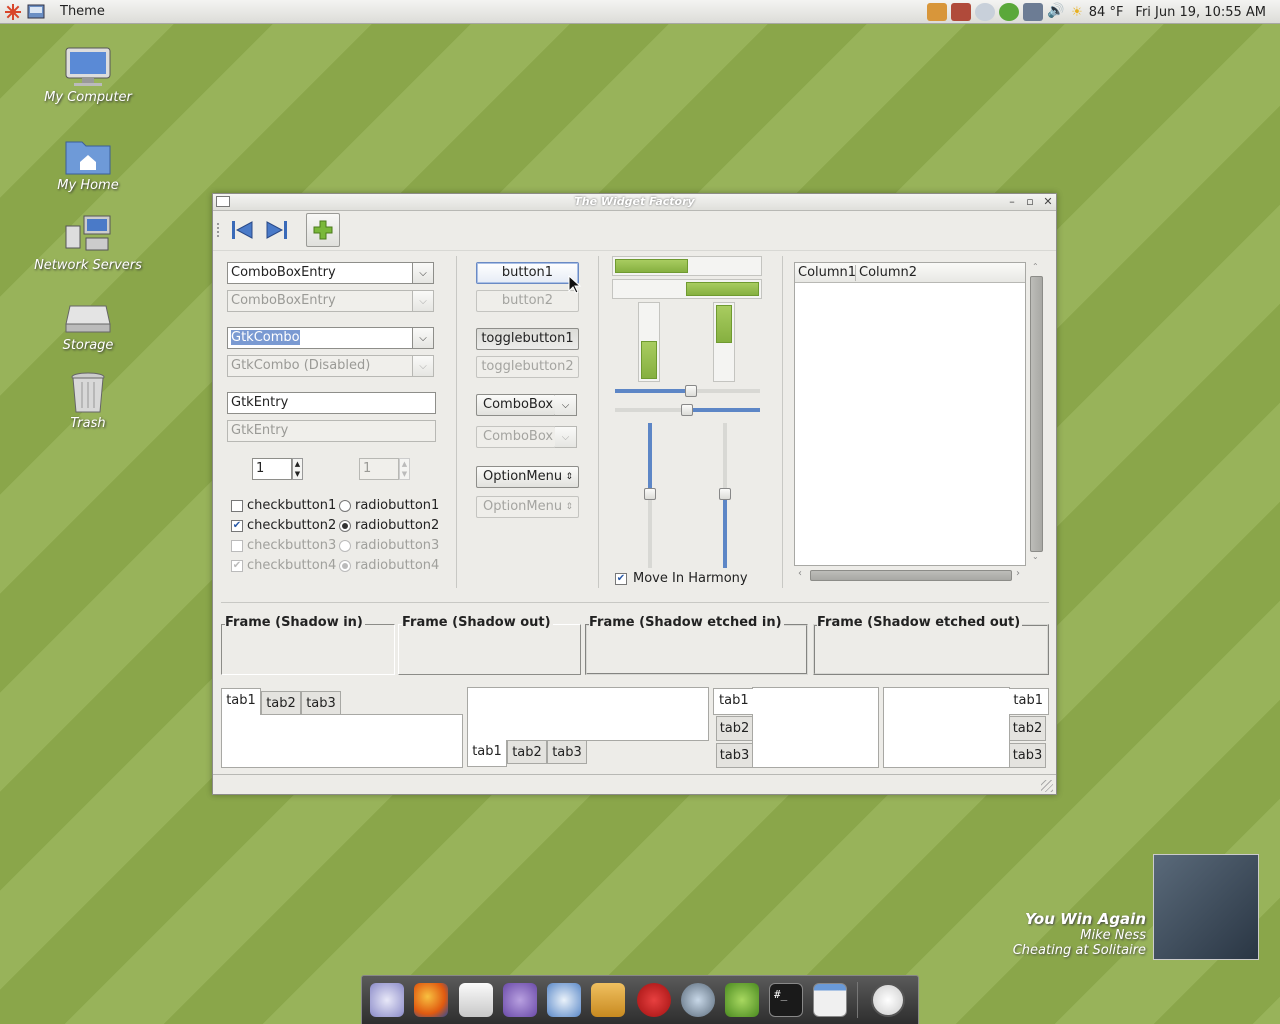  I want to click on tab-top-2: tab2, so click(281, 703).